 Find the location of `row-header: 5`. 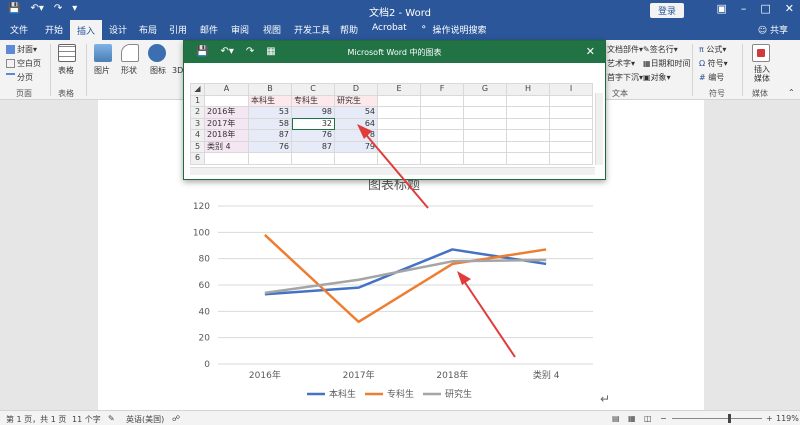

row-header: 5 is located at coordinates (197, 146).